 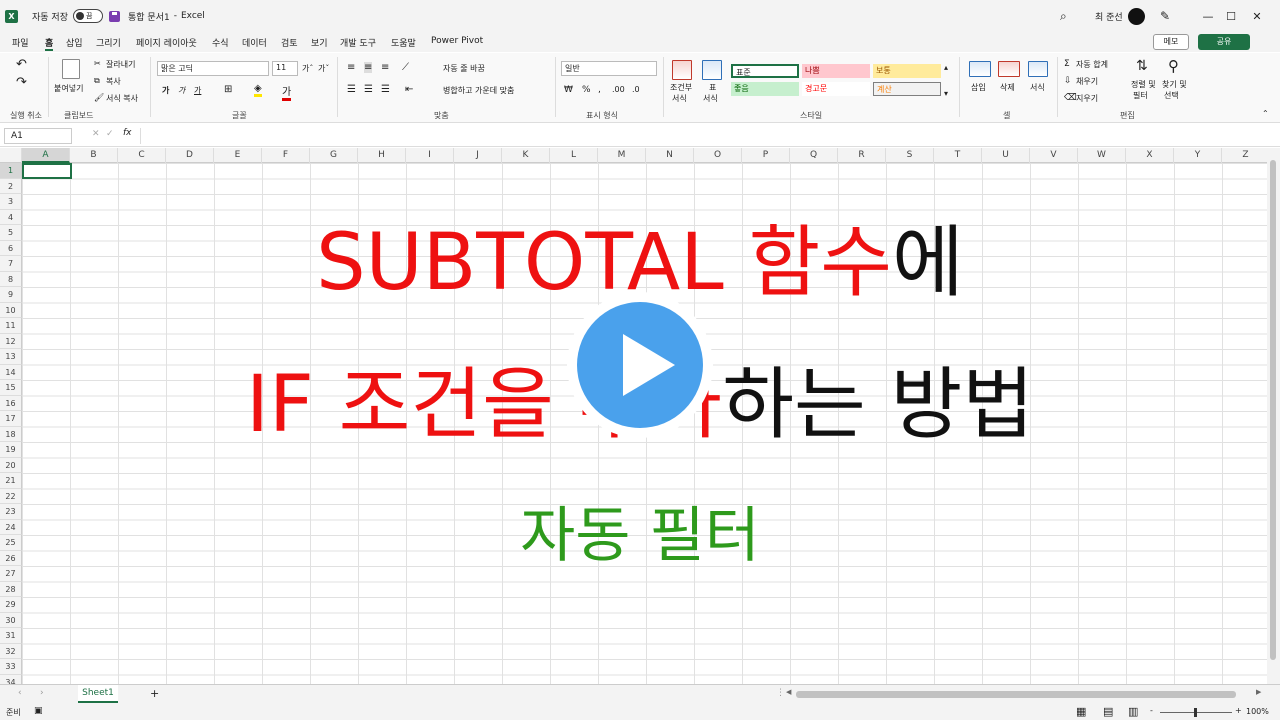 What do you see at coordinates (319, 42) in the screenshot?
I see `tab-view: 보기` at bounding box center [319, 42].